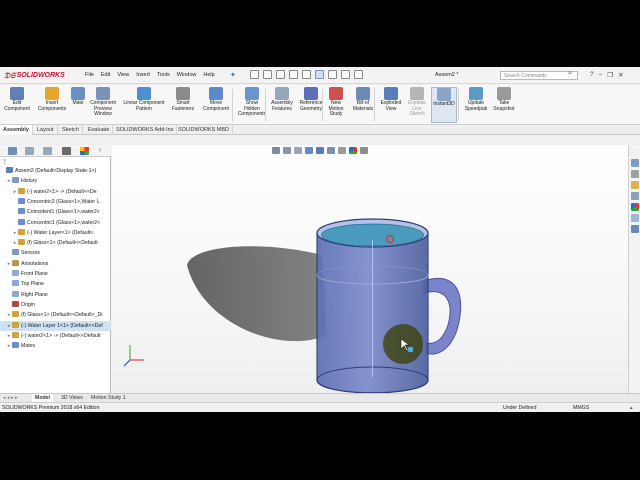  I want to click on forum-icon, so click(635, 229).